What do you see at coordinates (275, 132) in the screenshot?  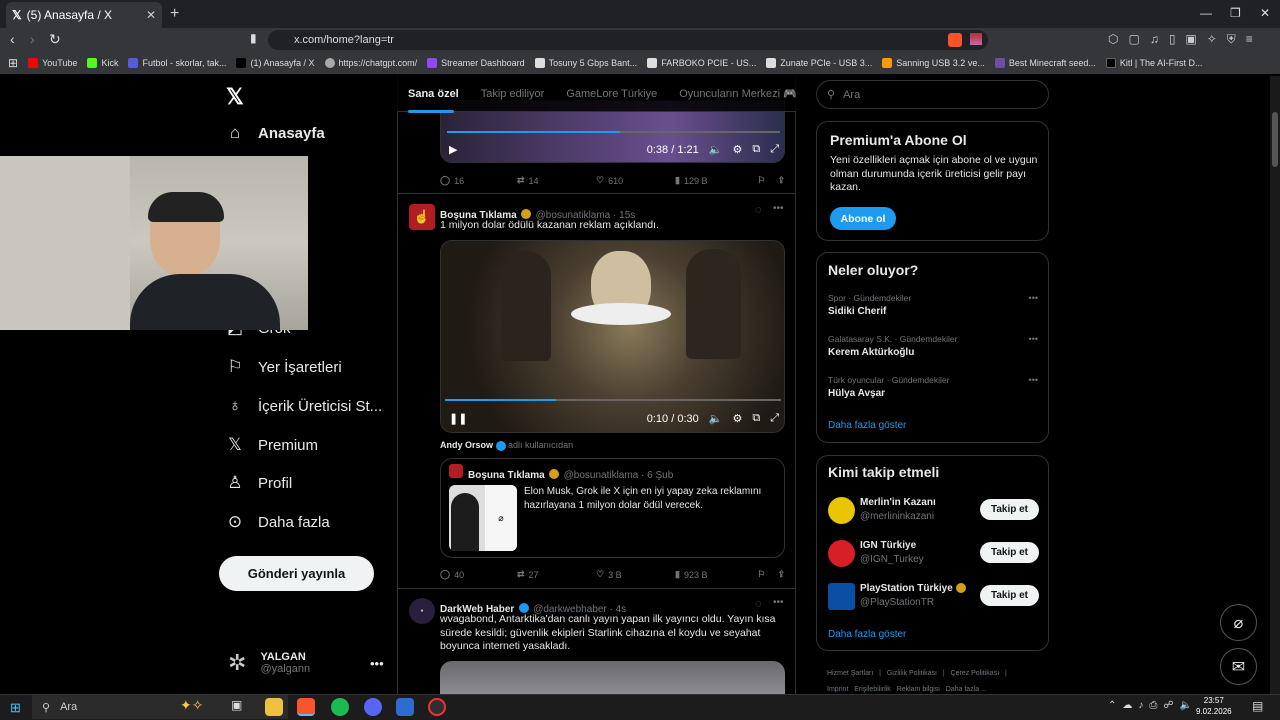 I see `sidebar-item-home: ⌂ Anasayfa` at bounding box center [275, 132].